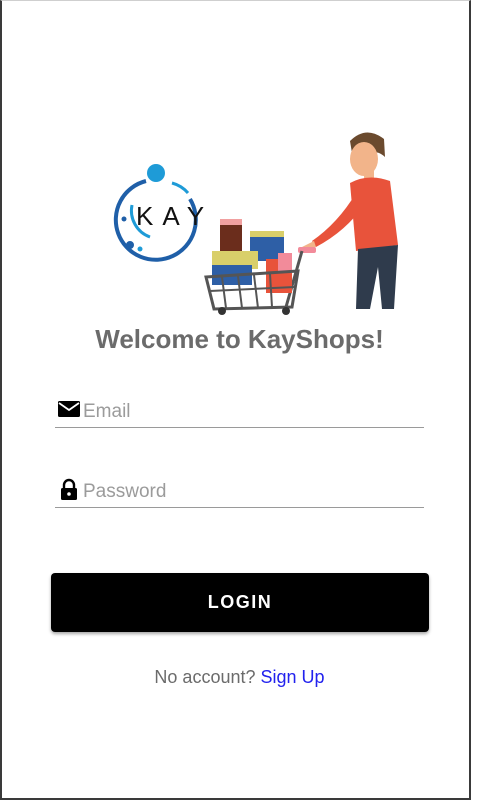 The width and height of the screenshot is (479, 806). I want to click on email-field, so click(239, 412).